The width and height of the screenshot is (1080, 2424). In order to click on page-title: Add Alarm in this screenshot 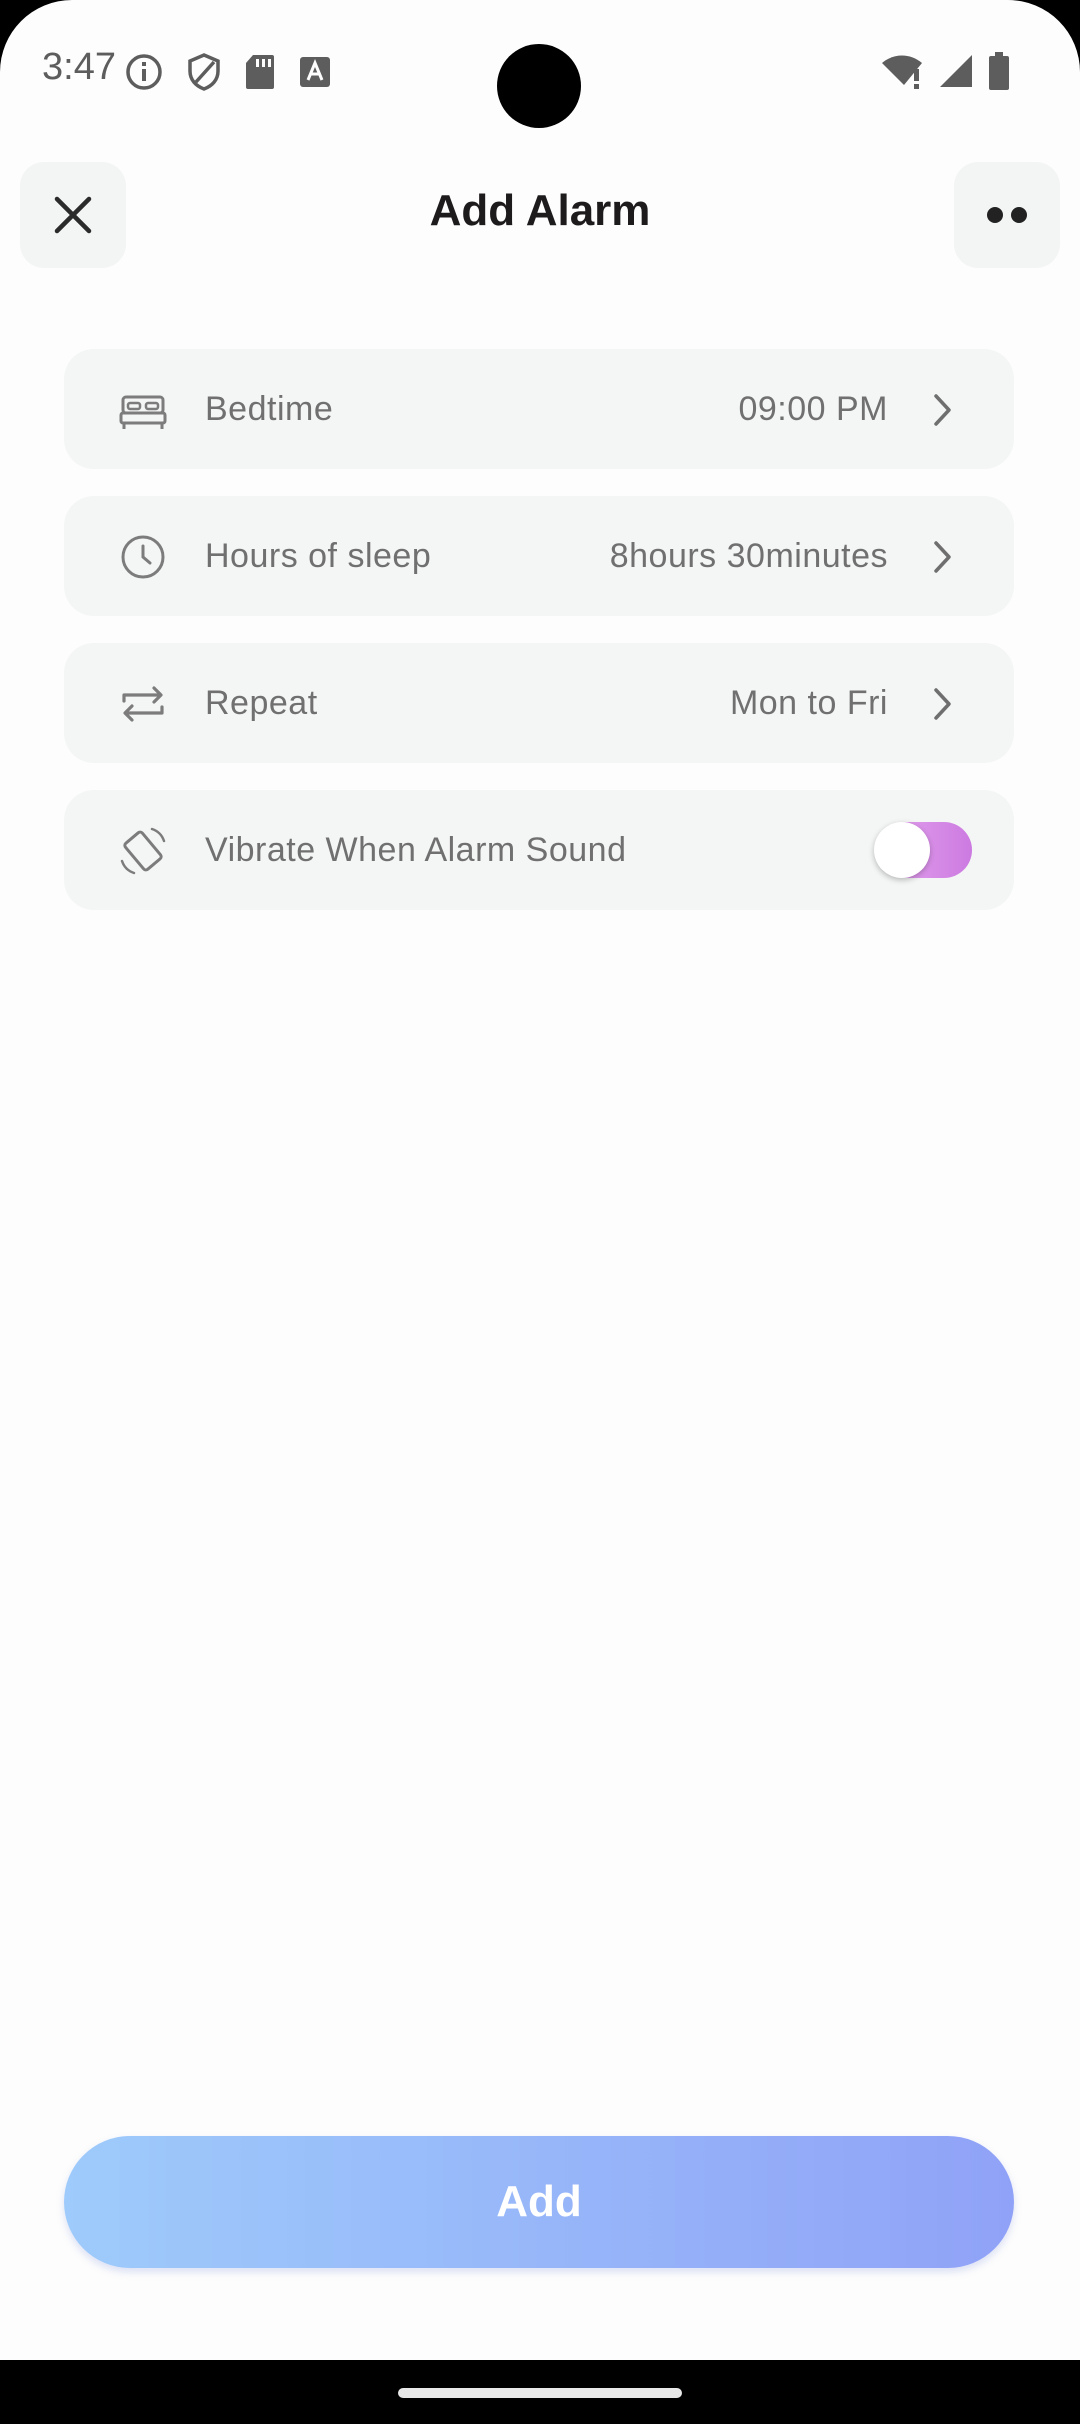, I will do `click(540, 210)`.